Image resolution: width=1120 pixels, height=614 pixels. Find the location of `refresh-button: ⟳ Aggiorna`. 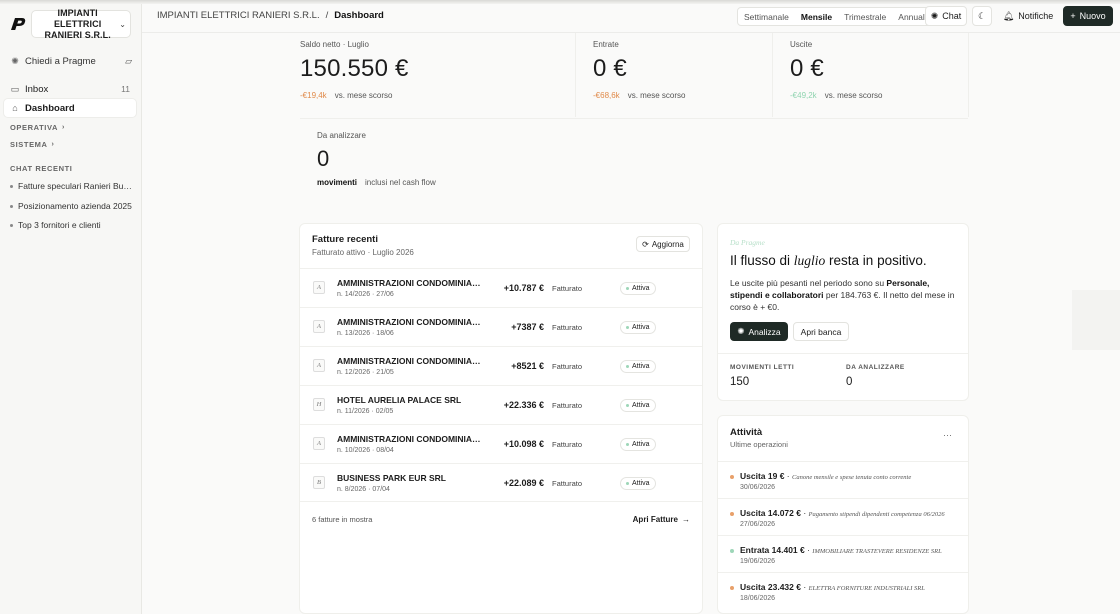

refresh-button: ⟳ Aggiorna is located at coordinates (663, 244).